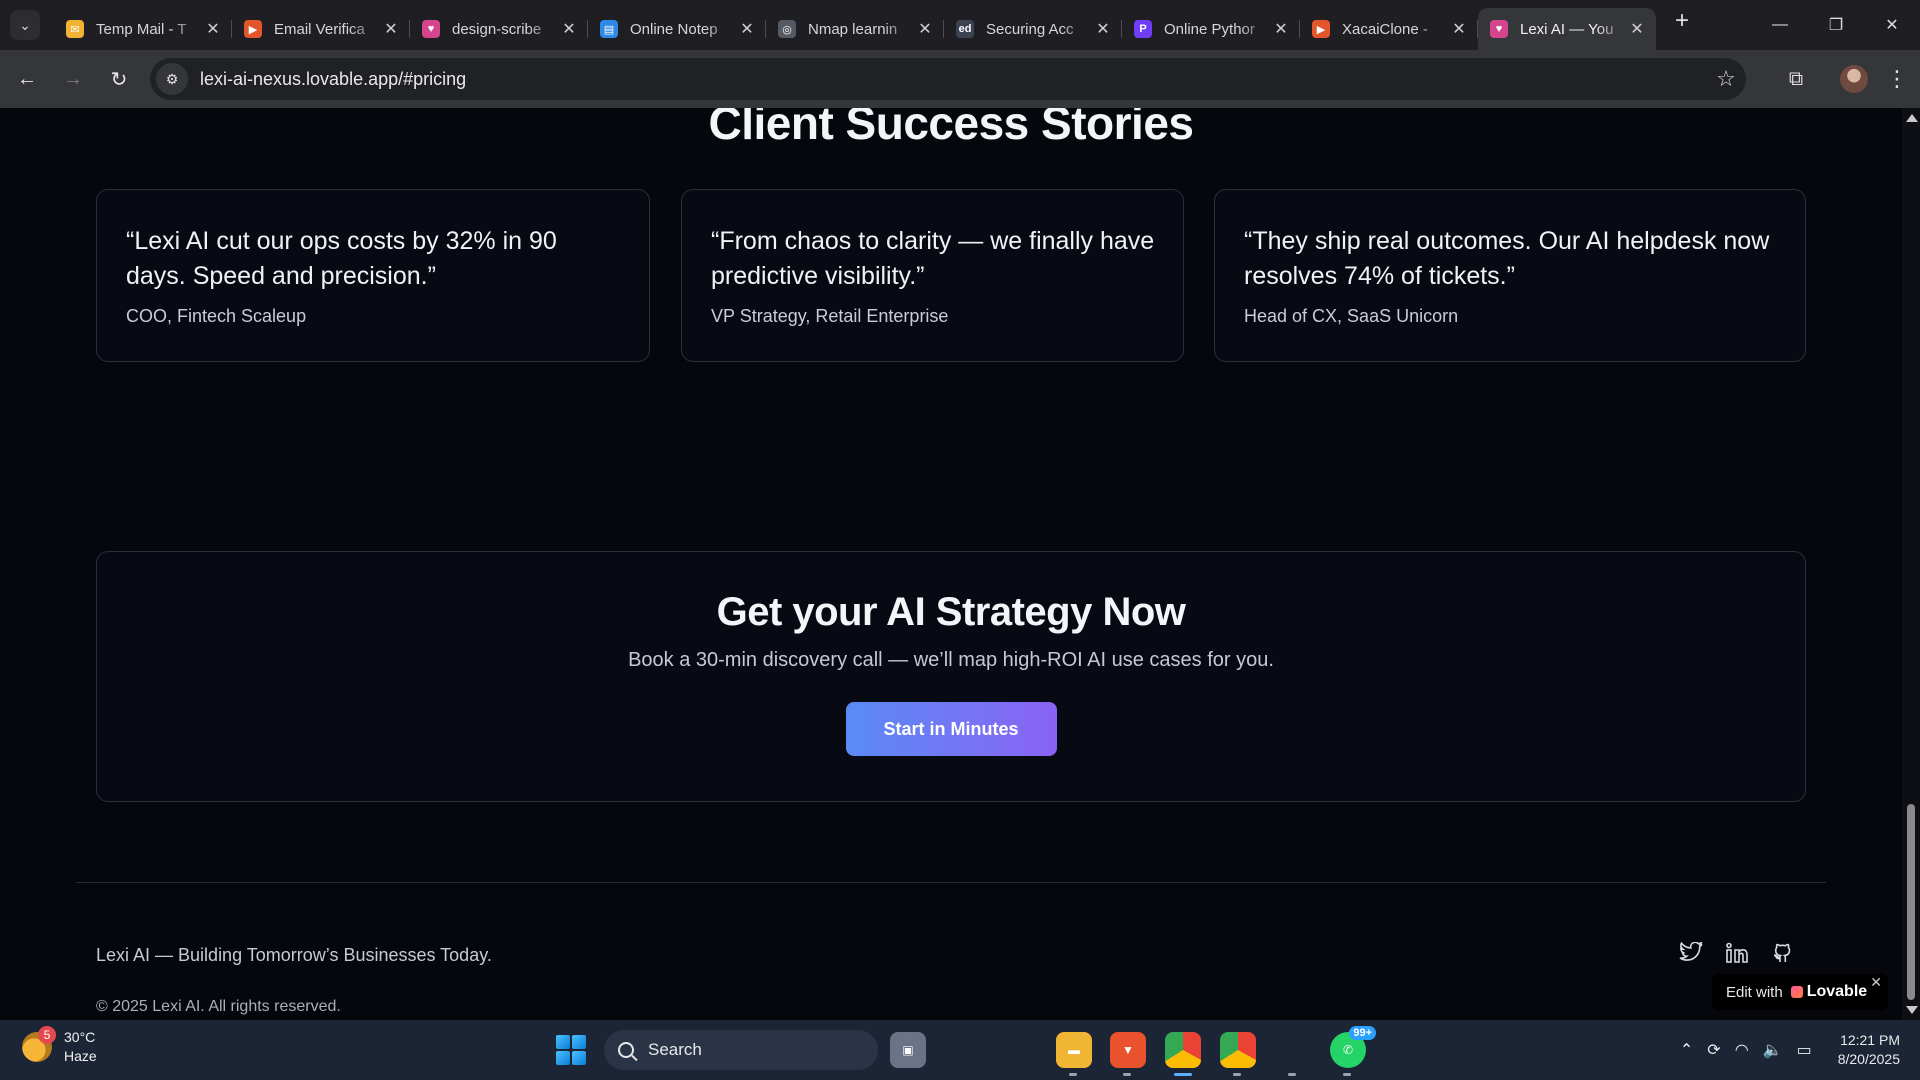  Describe the element at coordinates (1726, 79) in the screenshot. I see `bookmark-star-icon: ☆` at that location.